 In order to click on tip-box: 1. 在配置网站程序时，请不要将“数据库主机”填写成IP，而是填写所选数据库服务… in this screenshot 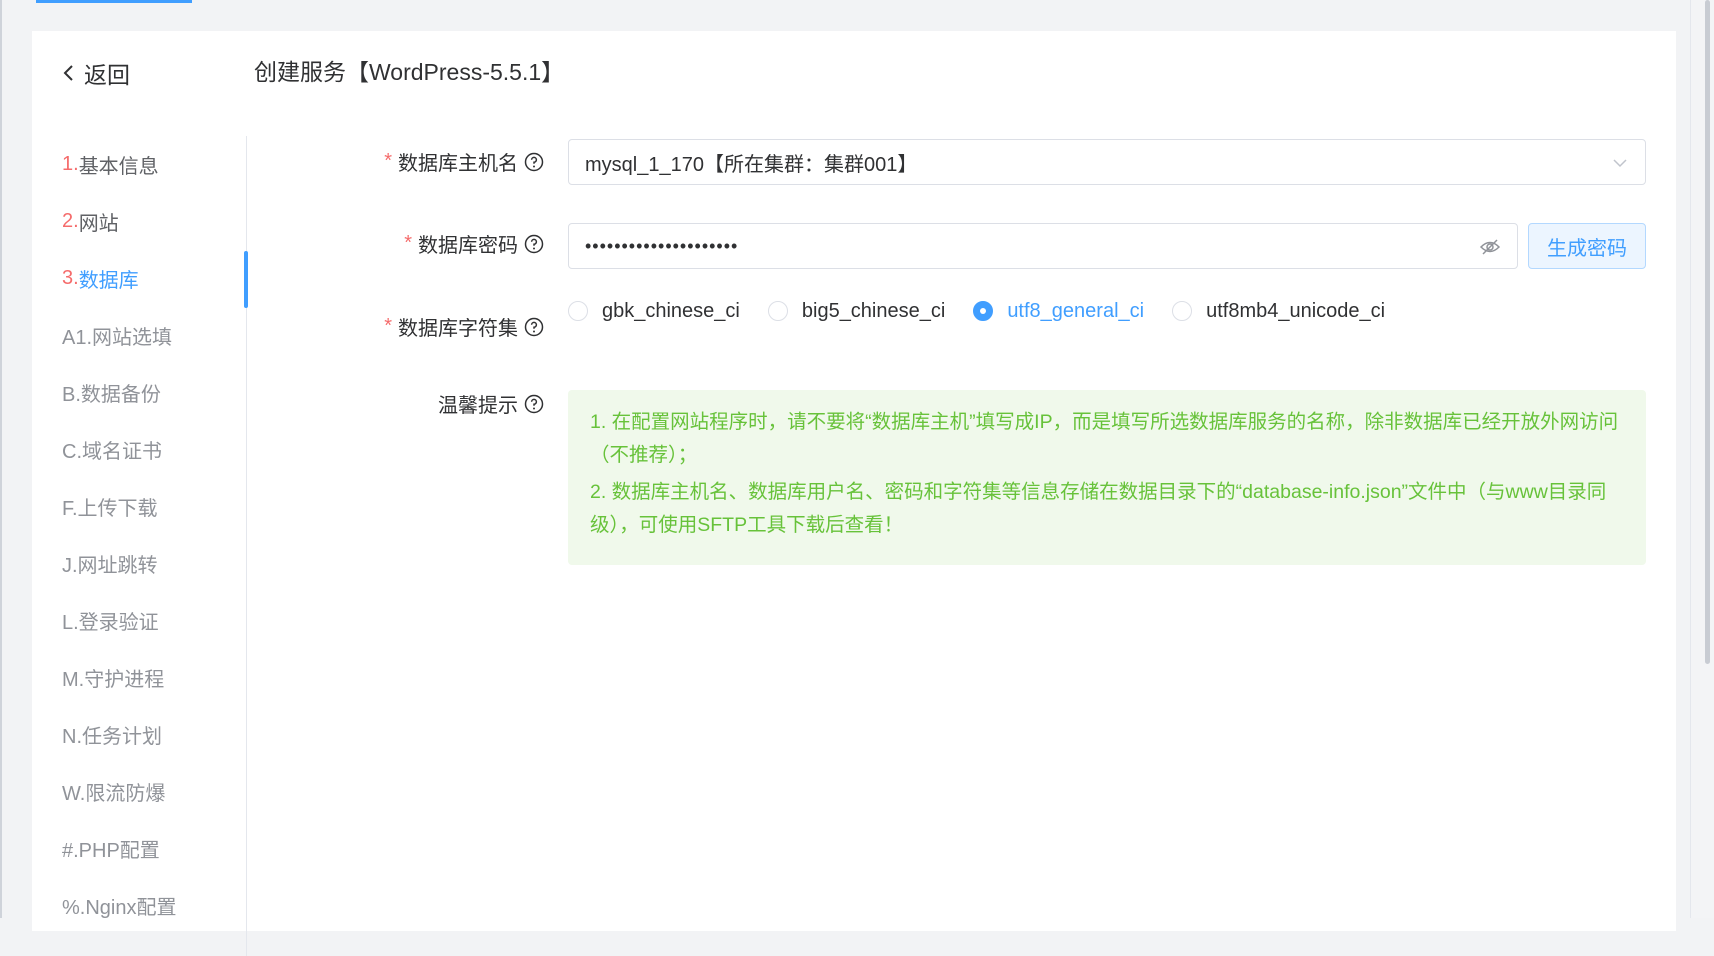, I will do `click(1107, 477)`.